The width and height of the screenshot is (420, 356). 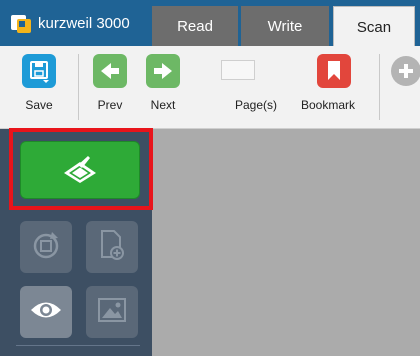 I want to click on rotate-icon, so click(x=46, y=247).